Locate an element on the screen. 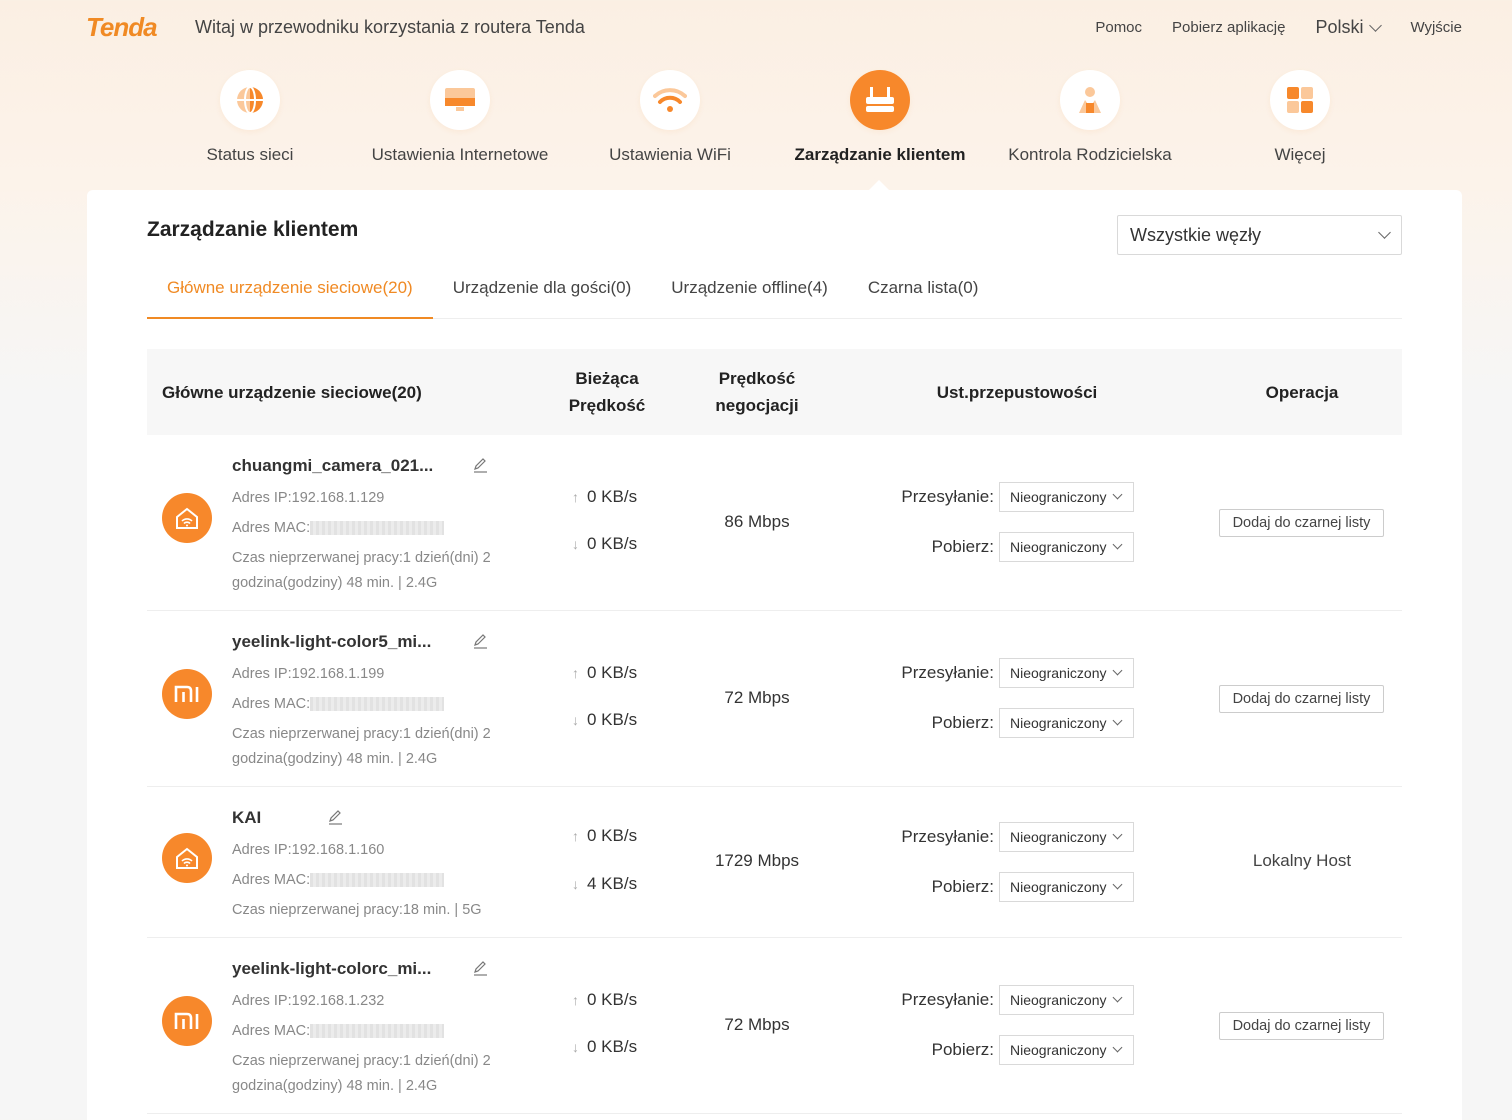  download-speed-value: 4 KB/s is located at coordinates (612, 883).